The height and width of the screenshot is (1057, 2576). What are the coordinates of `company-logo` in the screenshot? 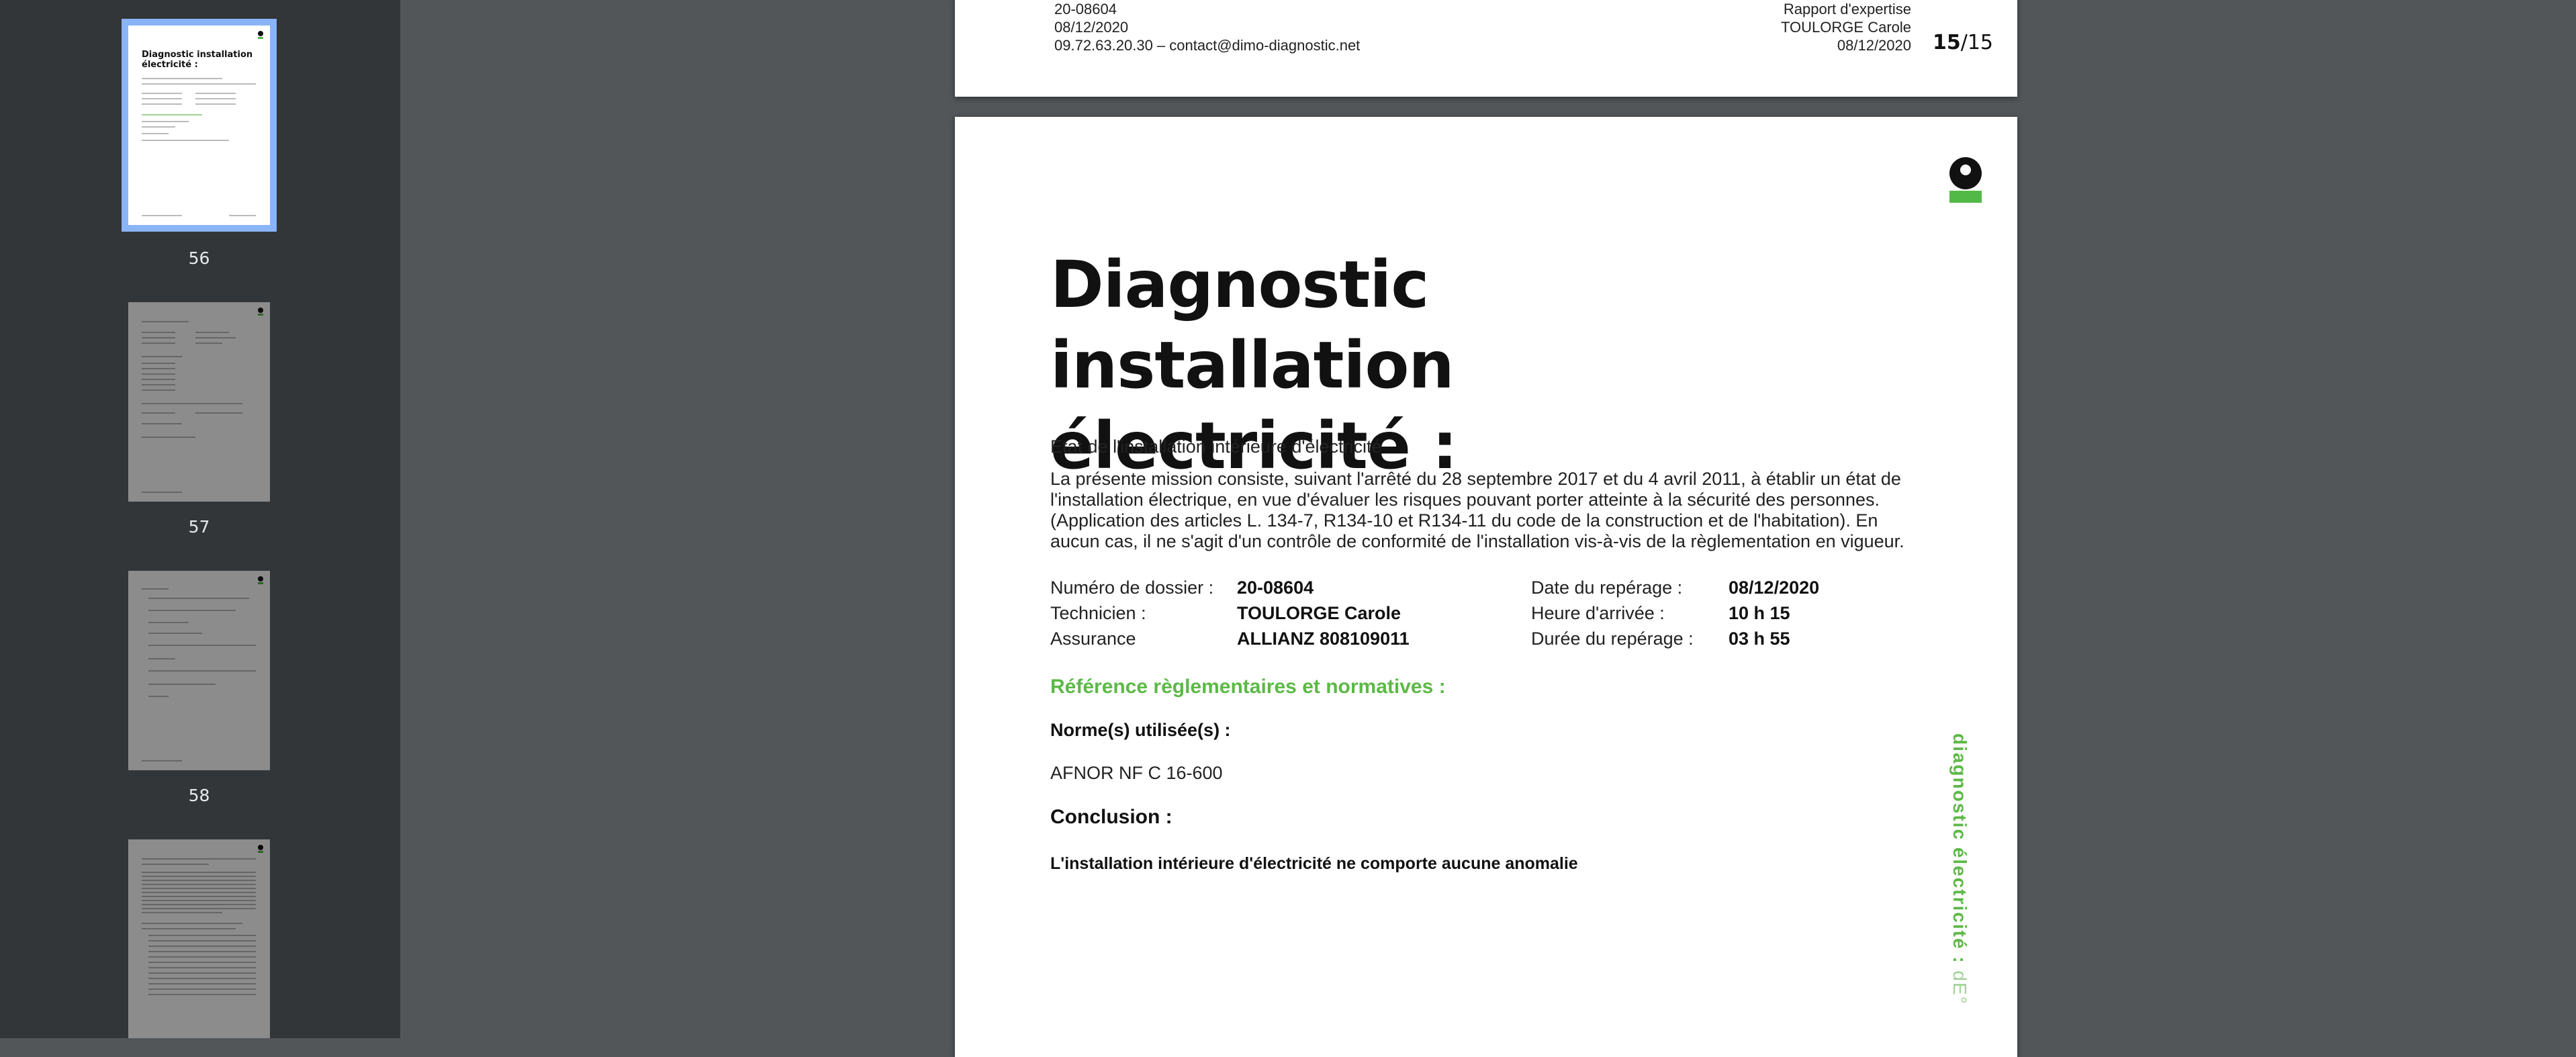 It's located at (1965, 180).